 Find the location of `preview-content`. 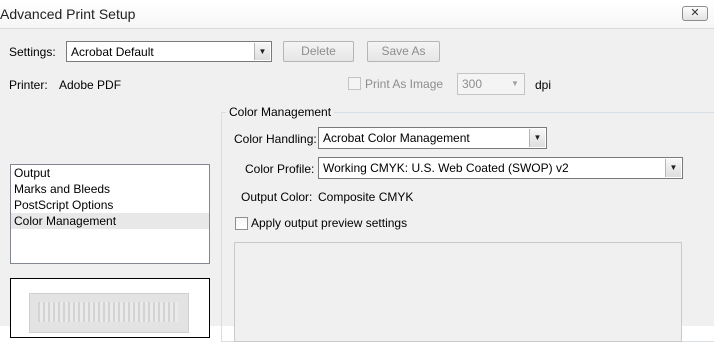

preview-content is located at coordinates (108, 312).